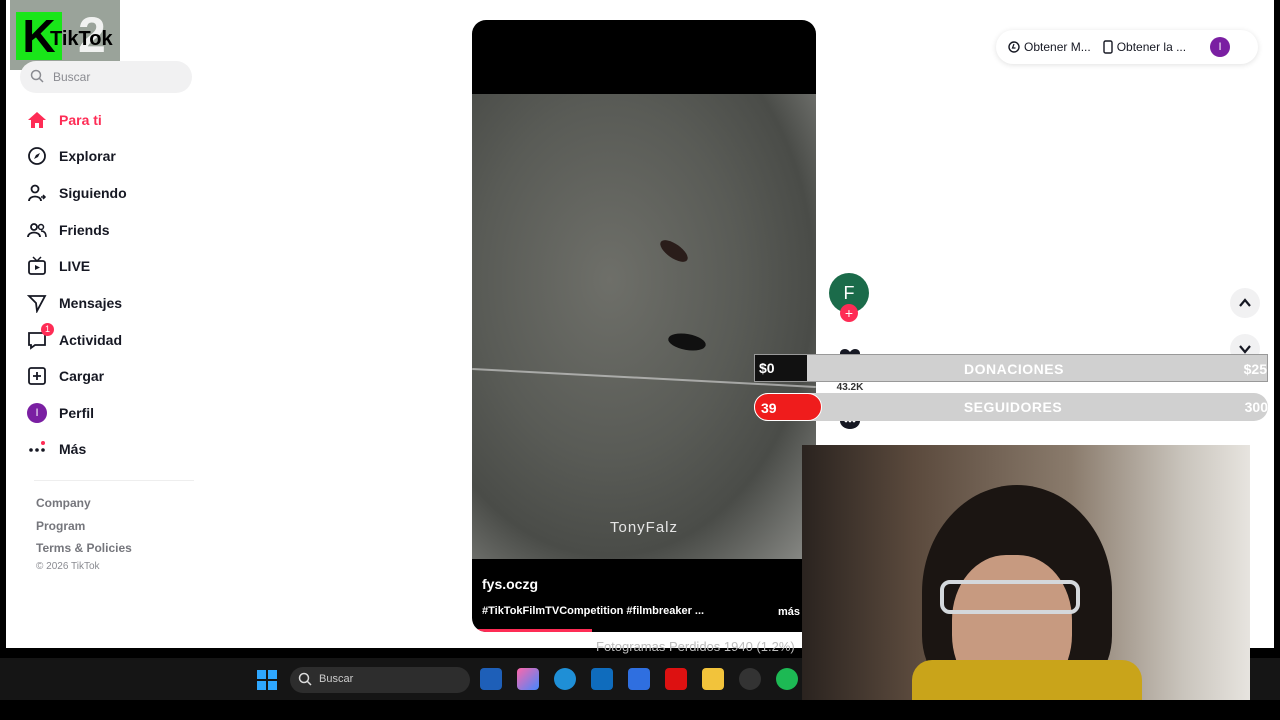 This screenshot has height=720, width=1280. I want to click on home-icon, so click(37, 120).